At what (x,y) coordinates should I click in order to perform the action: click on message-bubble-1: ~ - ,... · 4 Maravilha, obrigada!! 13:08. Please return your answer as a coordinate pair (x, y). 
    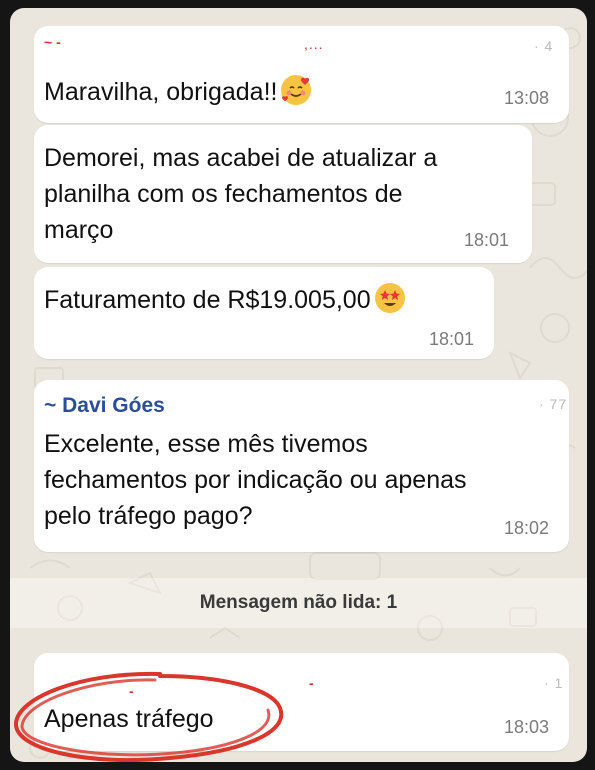
    Looking at the image, I should click on (301, 74).